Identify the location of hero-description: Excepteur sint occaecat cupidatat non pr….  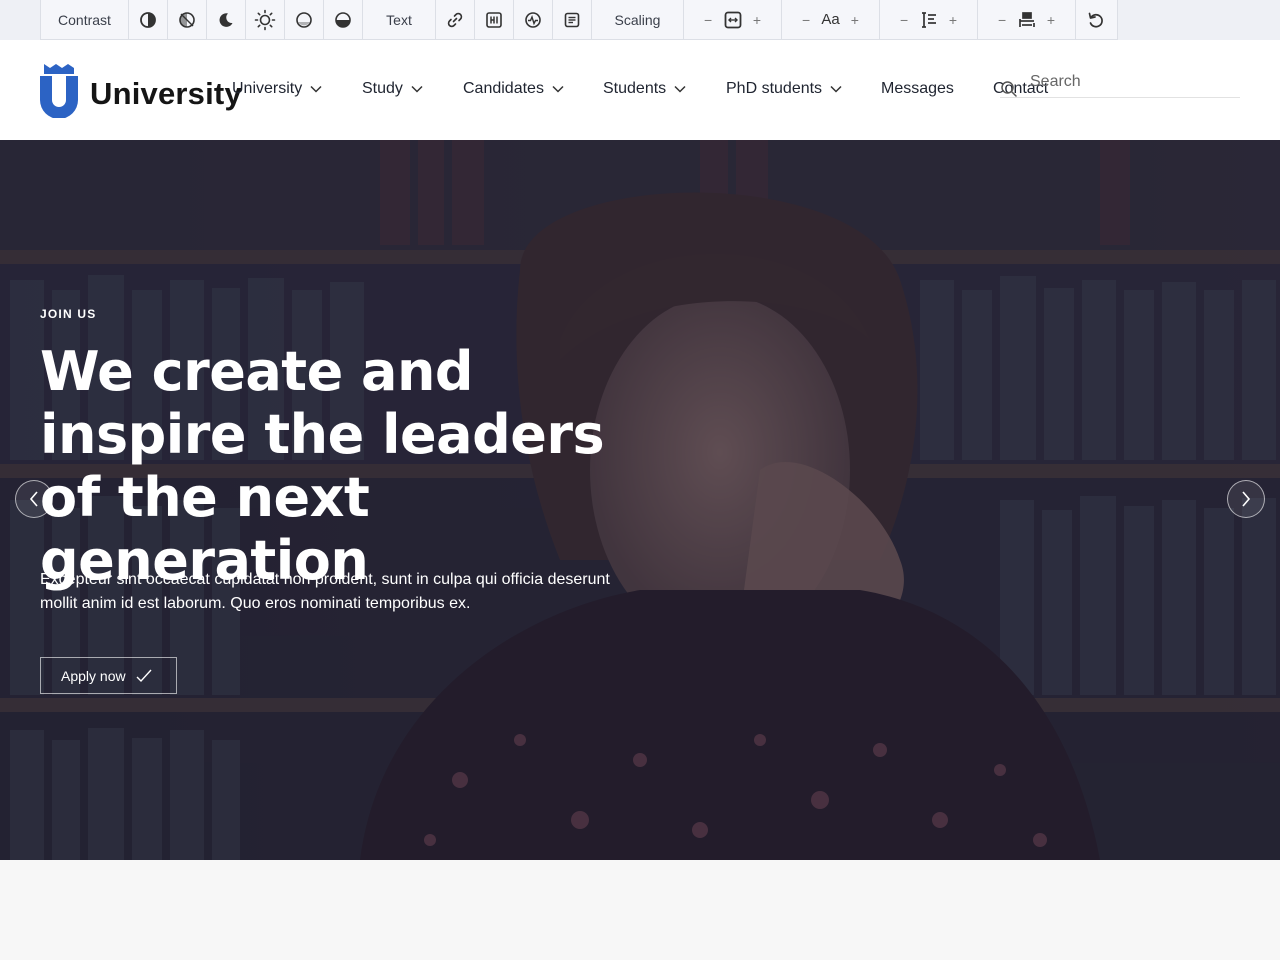
(325, 591).